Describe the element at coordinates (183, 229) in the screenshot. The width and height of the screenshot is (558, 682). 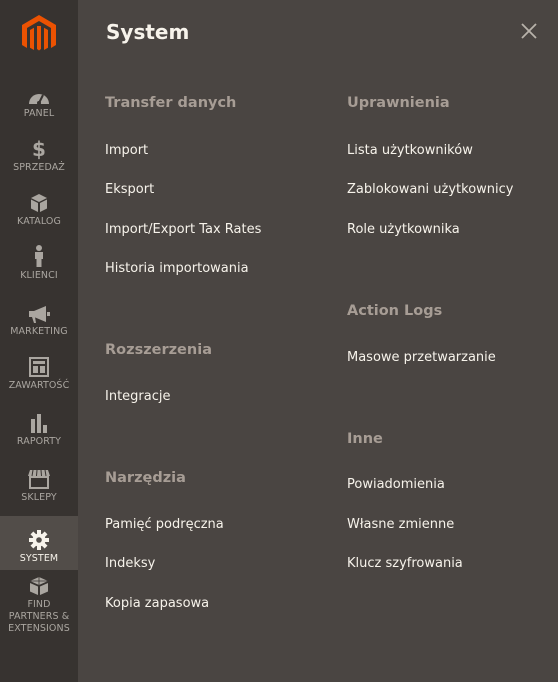
I see `menu-link-import-export-tax-rates: Import/Export Tax Rates` at that location.